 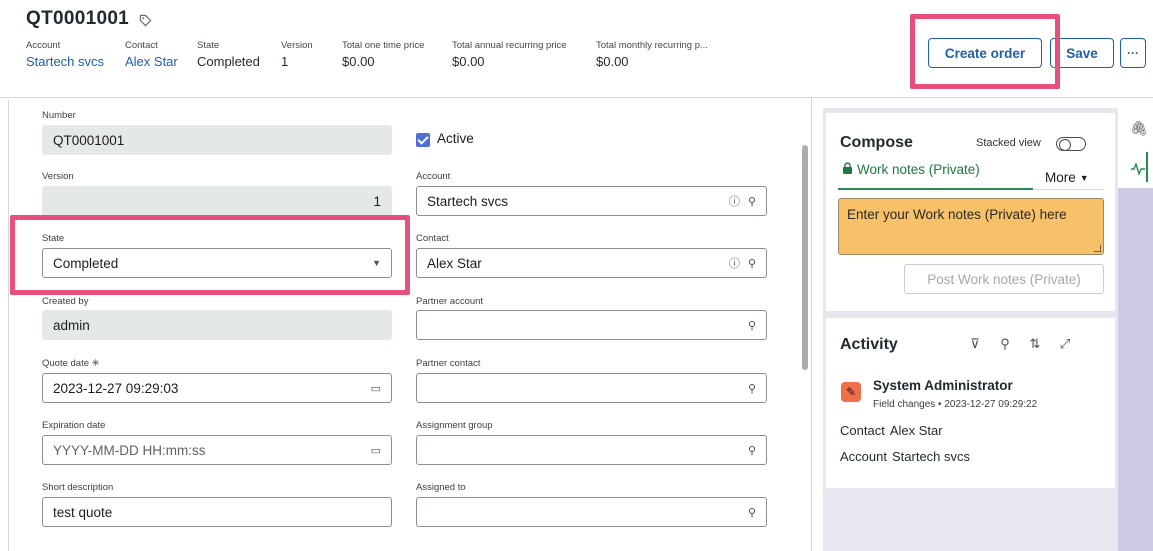 What do you see at coordinates (931, 456) in the screenshot?
I see `change-value: Startech svcs` at bounding box center [931, 456].